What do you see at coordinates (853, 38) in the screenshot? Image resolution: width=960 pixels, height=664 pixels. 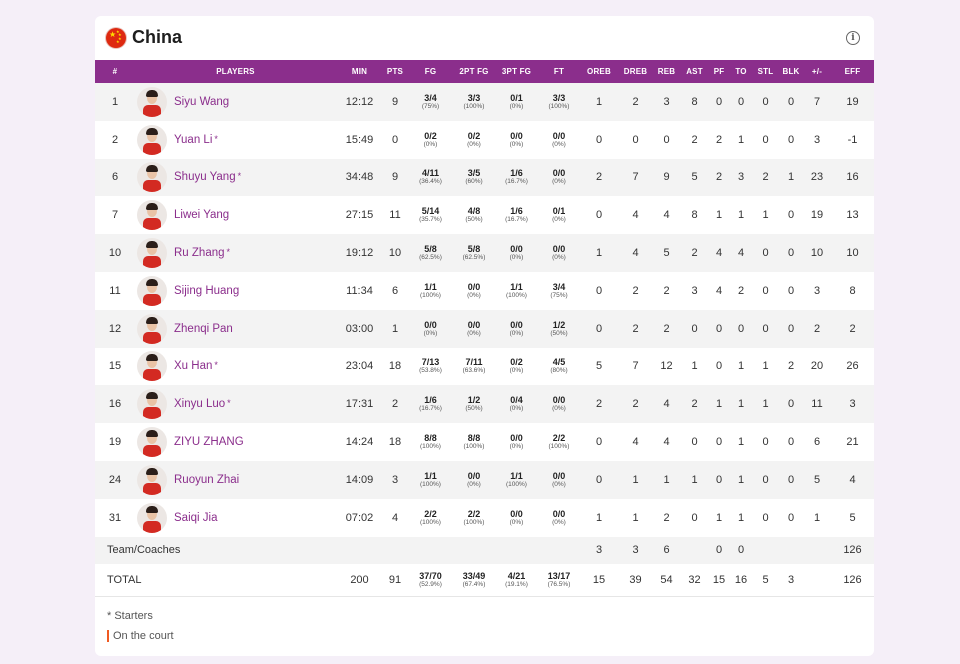 I see `info-icon: i` at bounding box center [853, 38].